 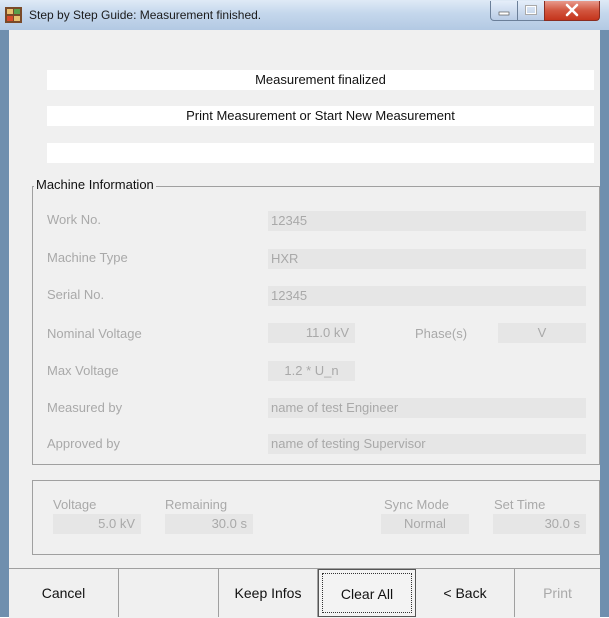 I want to click on clear-all-button: Clear All, so click(x=367, y=593).